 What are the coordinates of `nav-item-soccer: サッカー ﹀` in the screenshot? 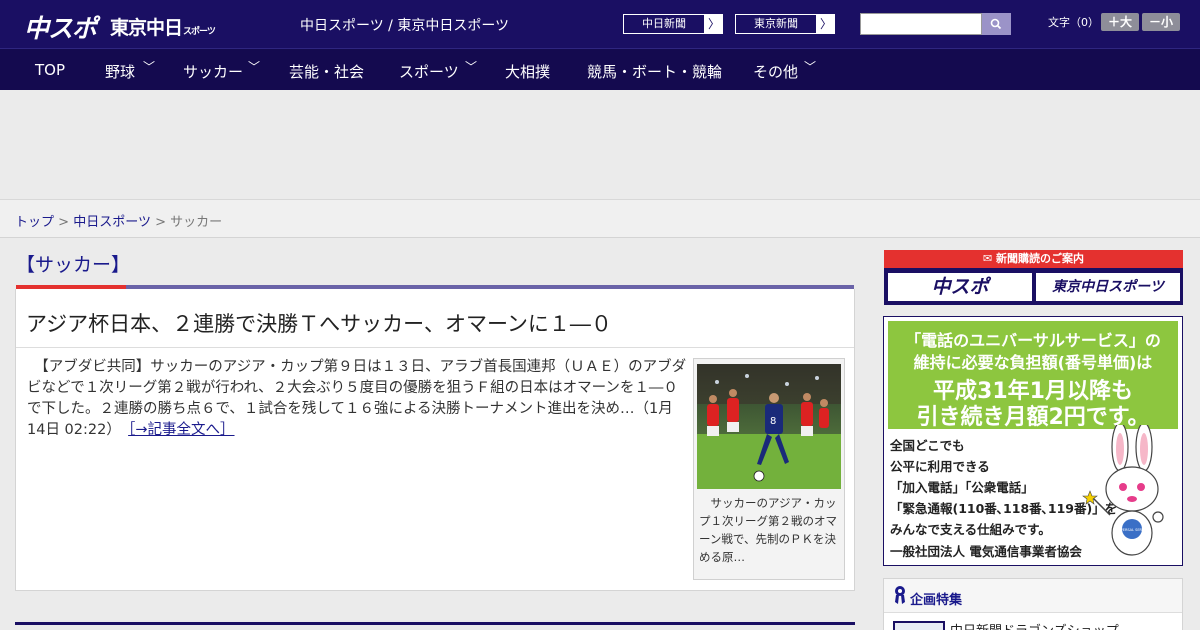 It's located at (221, 71).